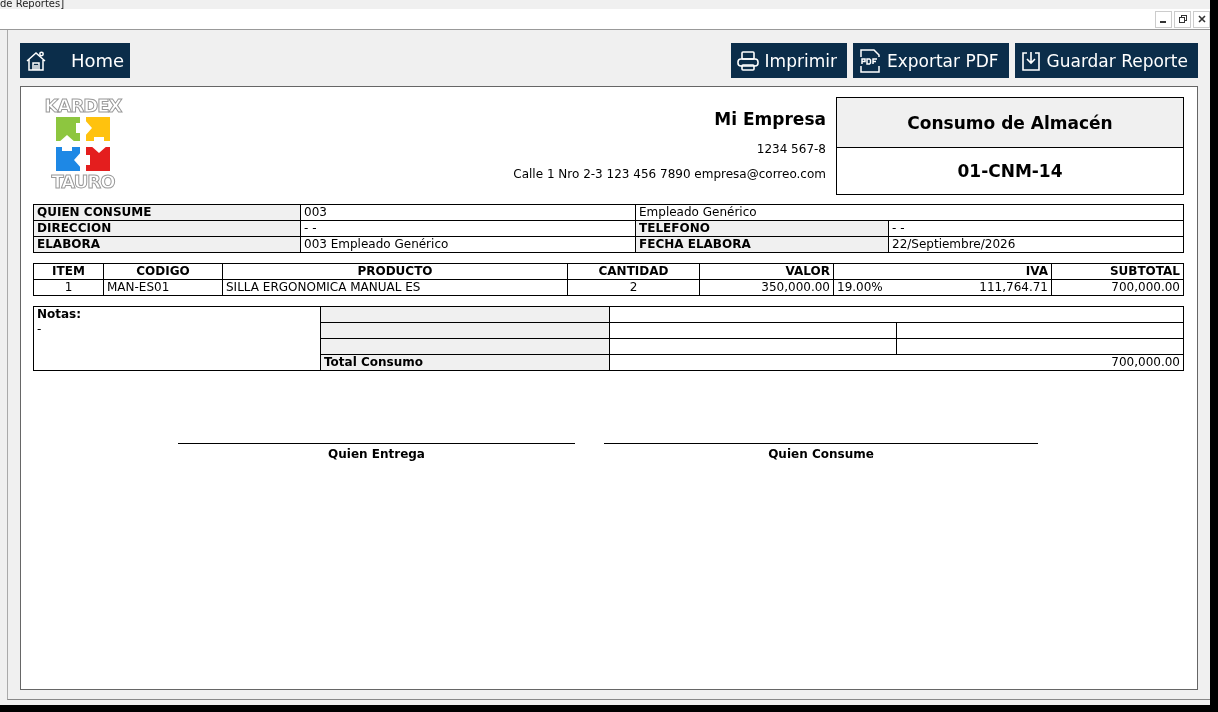  What do you see at coordinates (942, 271) in the screenshot?
I see `column-header: IVA` at bounding box center [942, 271].